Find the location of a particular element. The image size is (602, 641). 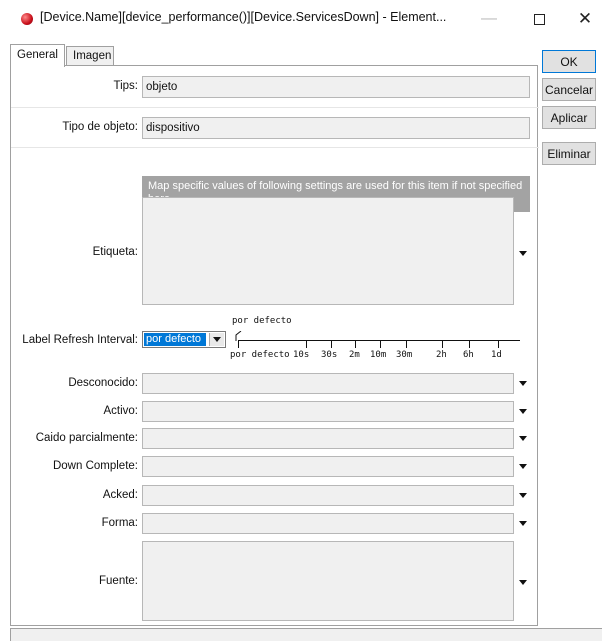

tick-label: 6h is located at coordinates (468, 355).